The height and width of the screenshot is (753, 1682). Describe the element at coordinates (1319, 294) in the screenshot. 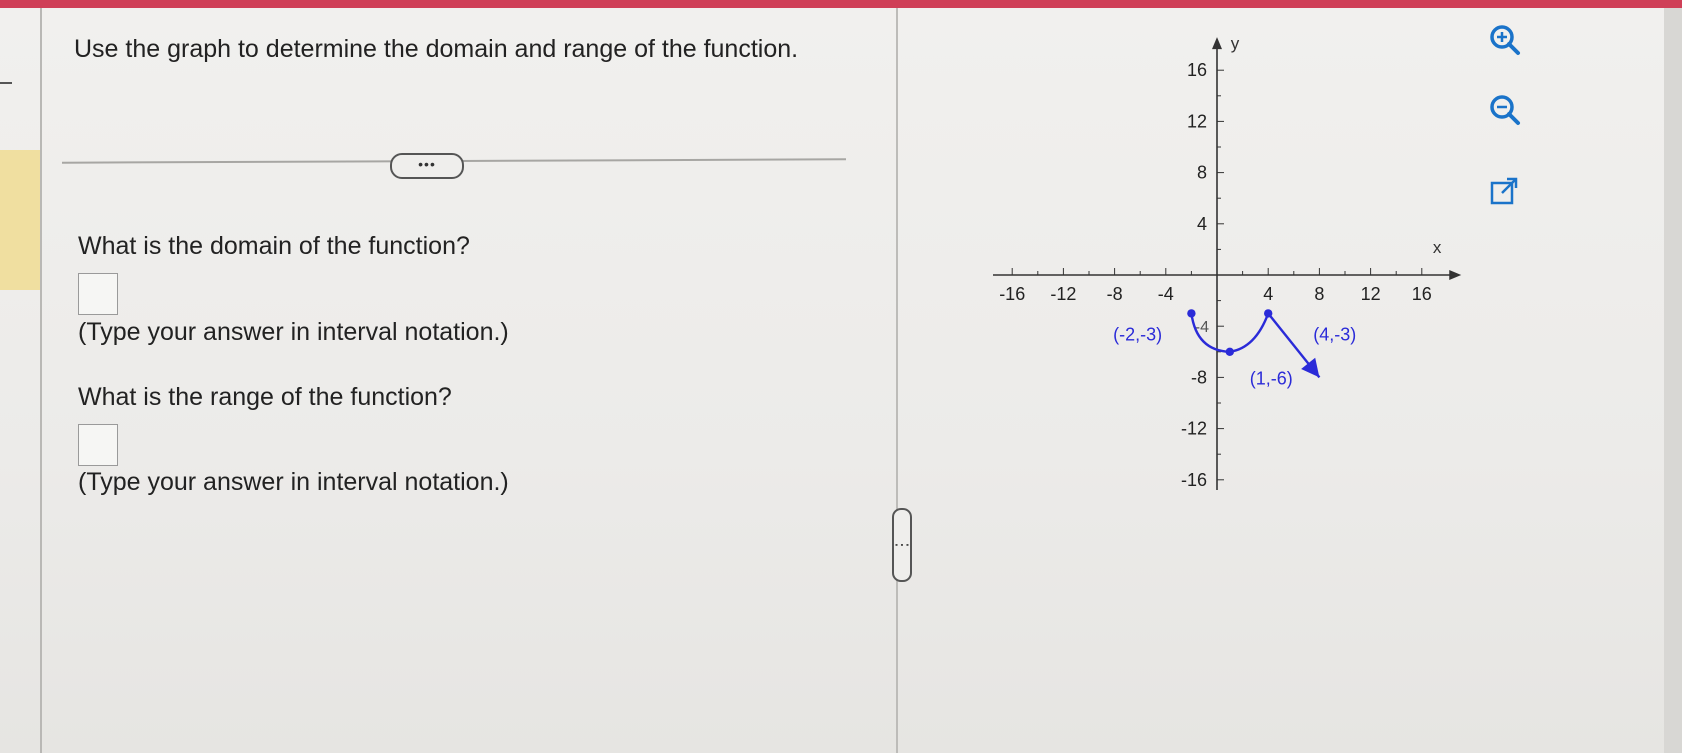

I see `x-tick-label: 8` at that location.